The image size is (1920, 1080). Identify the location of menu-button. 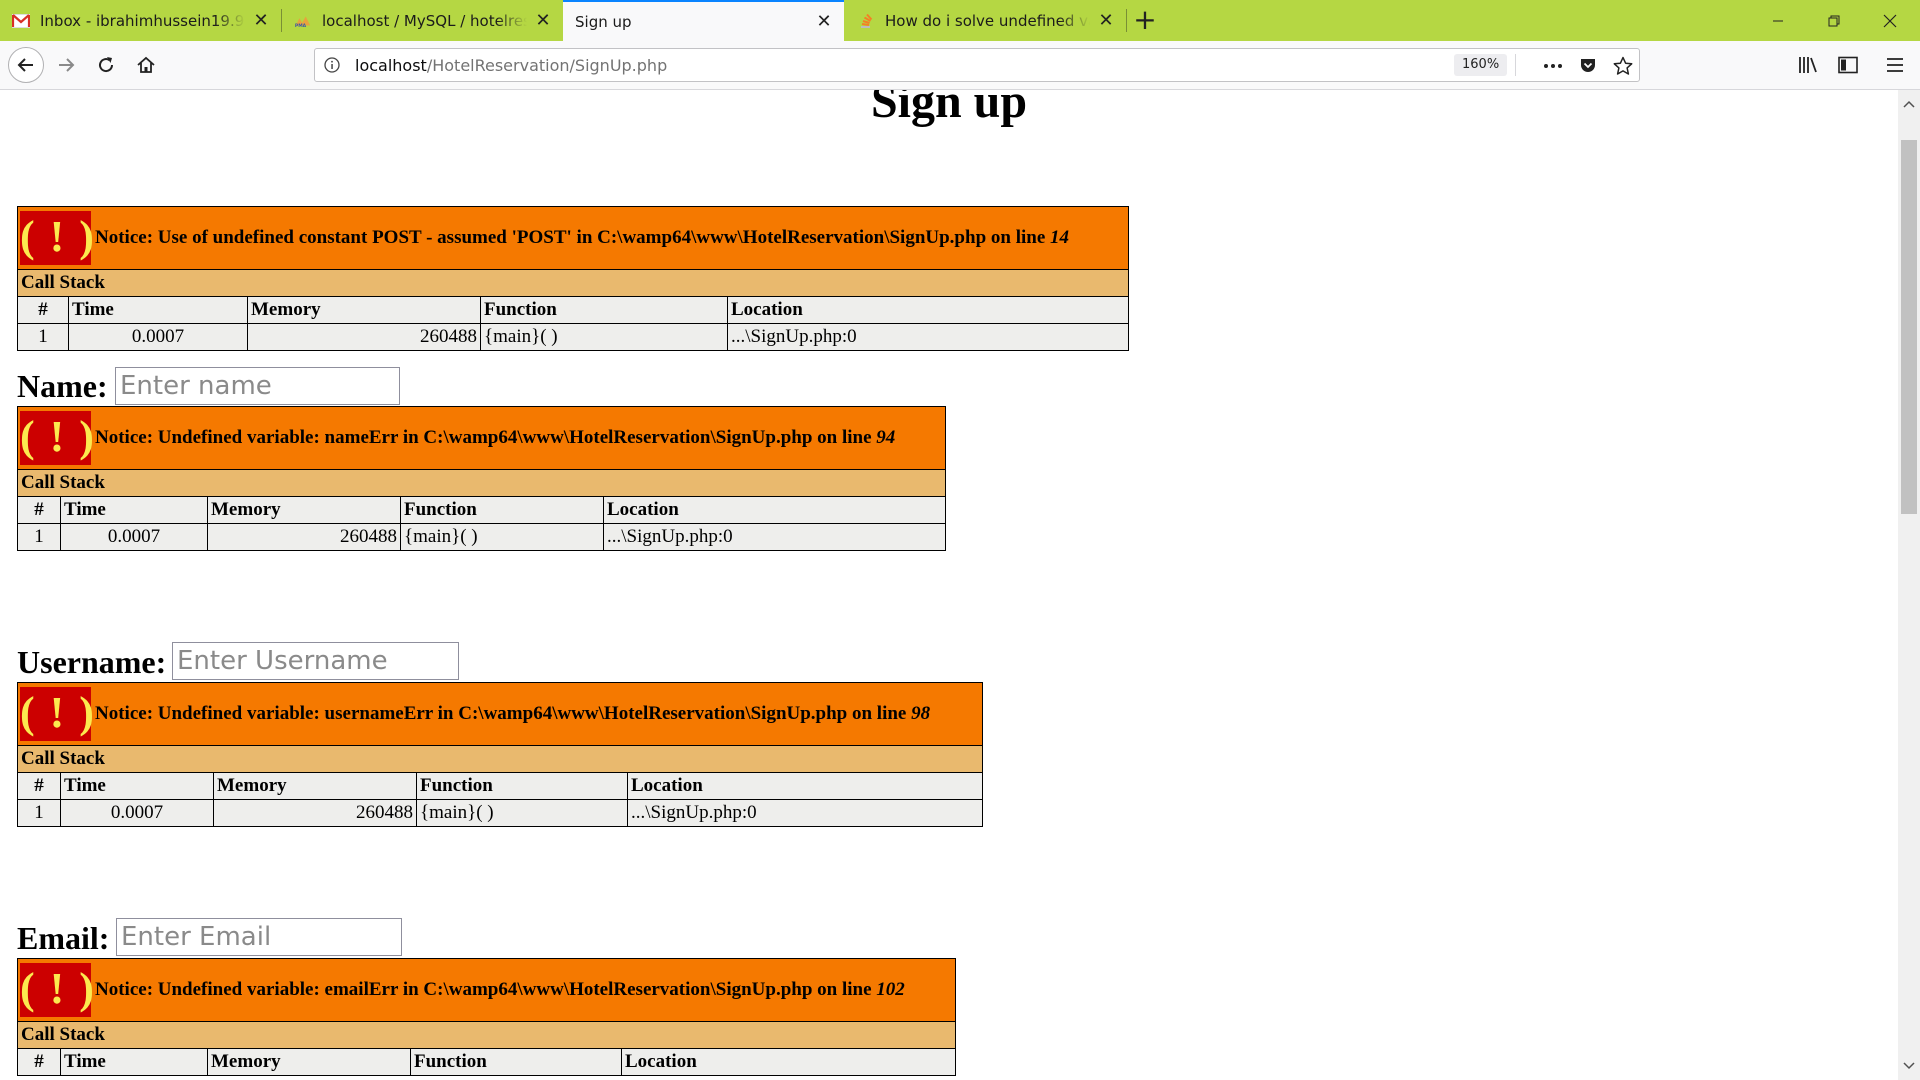
(1895, 65).